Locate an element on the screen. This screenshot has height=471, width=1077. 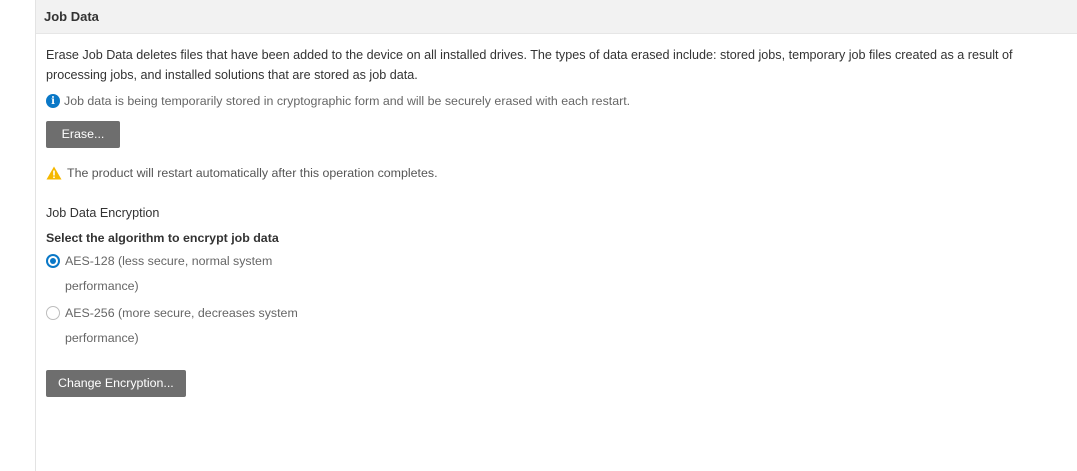
aes128-radio is located at coordinates (53, 261).